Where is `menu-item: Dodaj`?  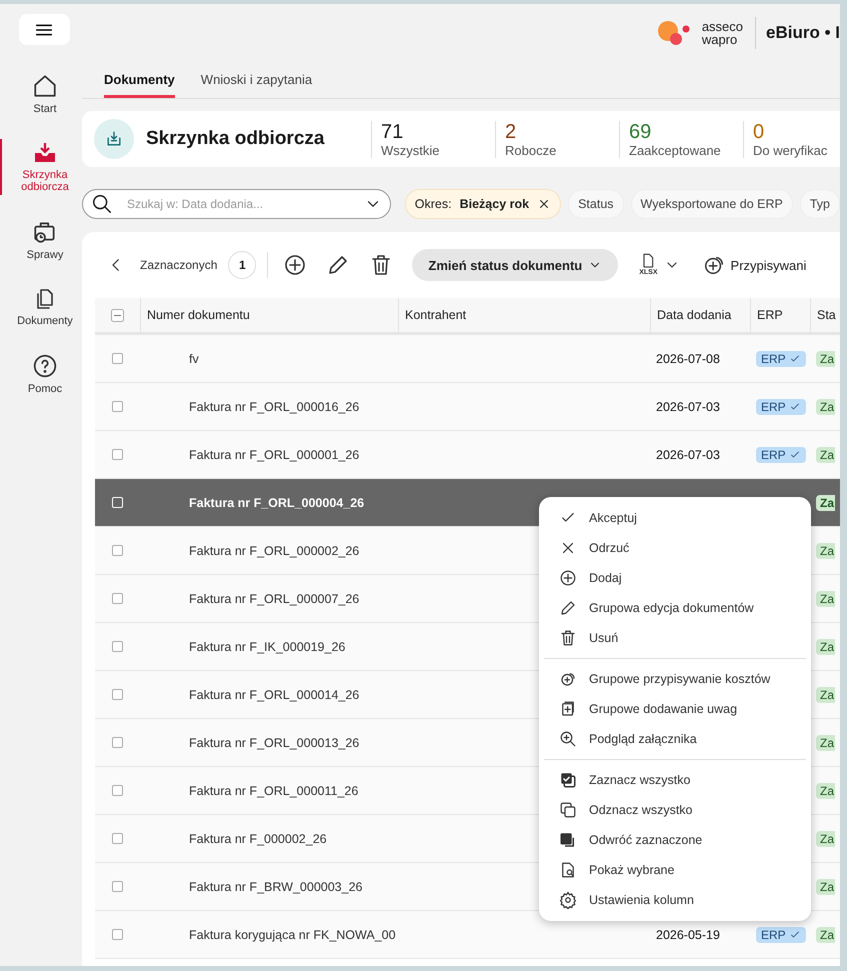
menu-item: Dodaj is located at coordinates (675, 578).